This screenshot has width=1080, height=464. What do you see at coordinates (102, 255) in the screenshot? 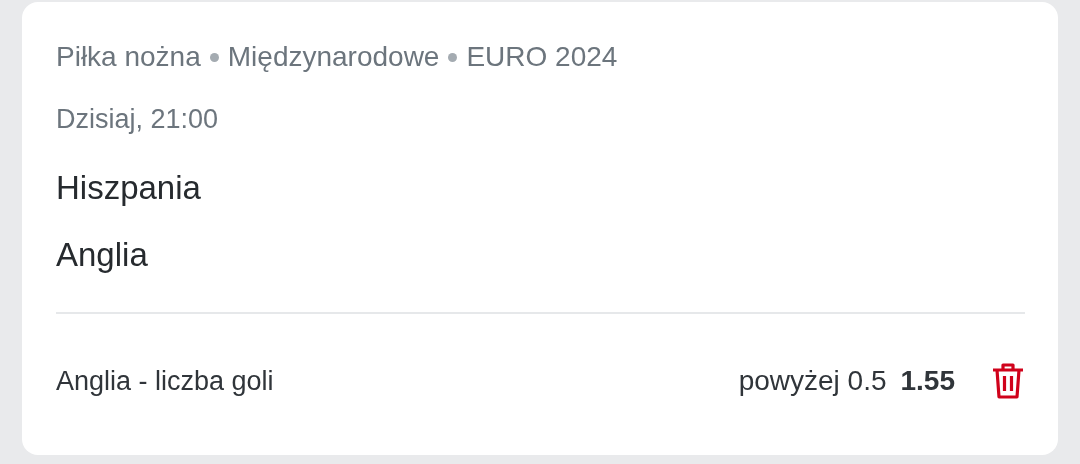
I see `team-name: Anglia` at bounding box center [102, 255].